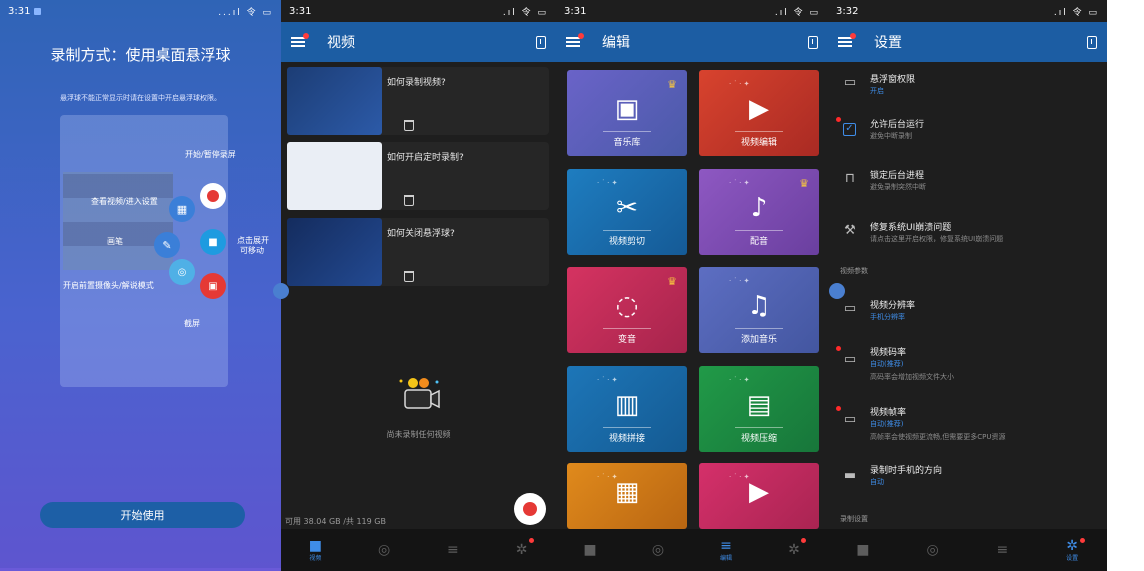 This screenshot has width=1144, height=571. Describe the element at coordinates (759, 310) in the screenshot. I see `tile-add-music: · ˙ · ✦ ♫ 添加音乐` at that location.